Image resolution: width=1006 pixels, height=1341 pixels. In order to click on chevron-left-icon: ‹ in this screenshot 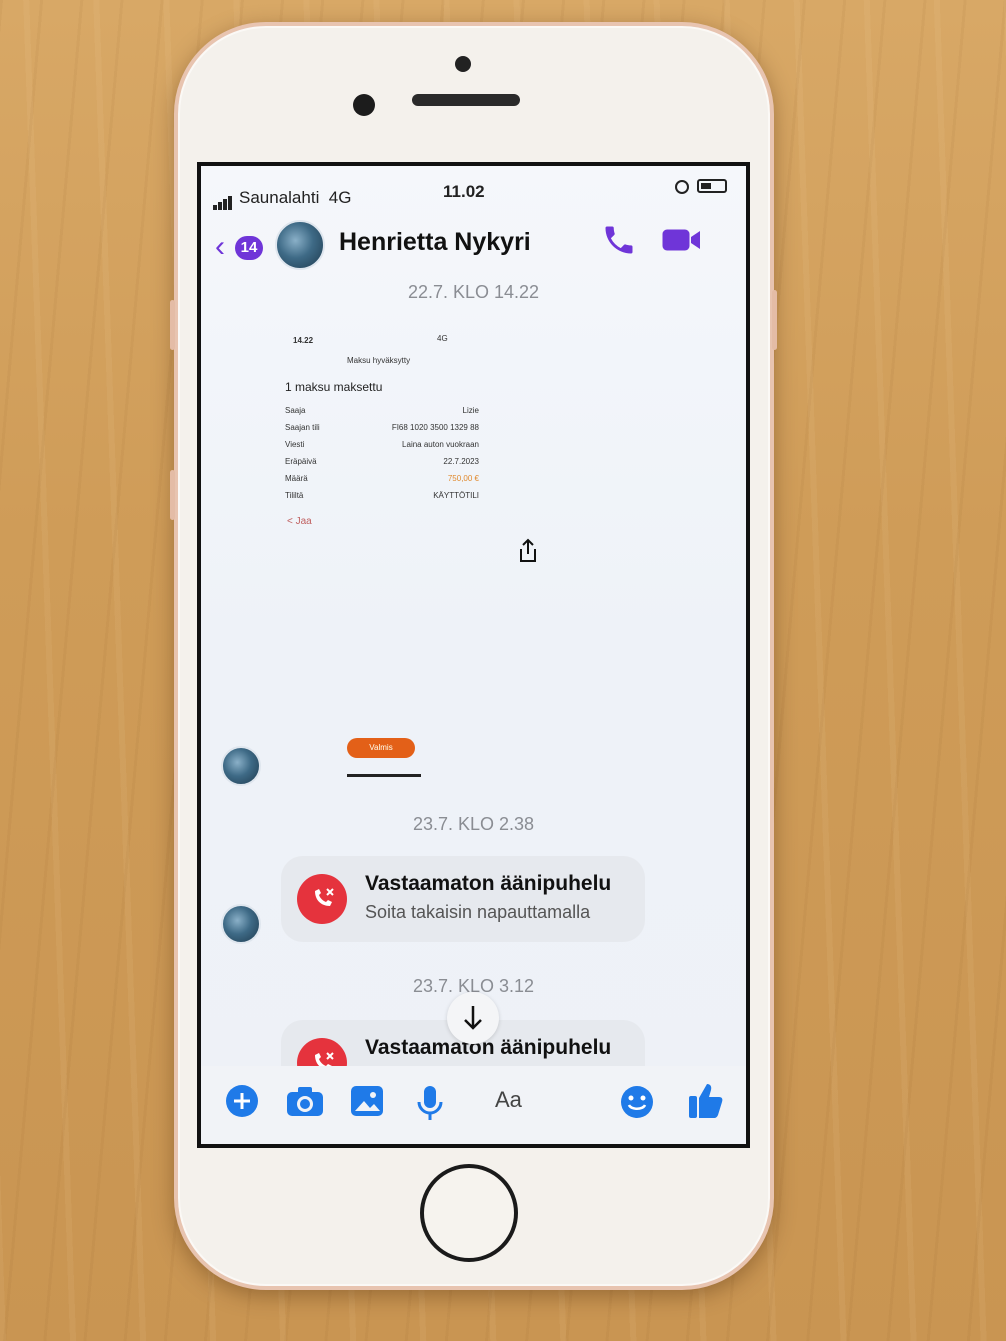, I will do `click(220, 247)`.